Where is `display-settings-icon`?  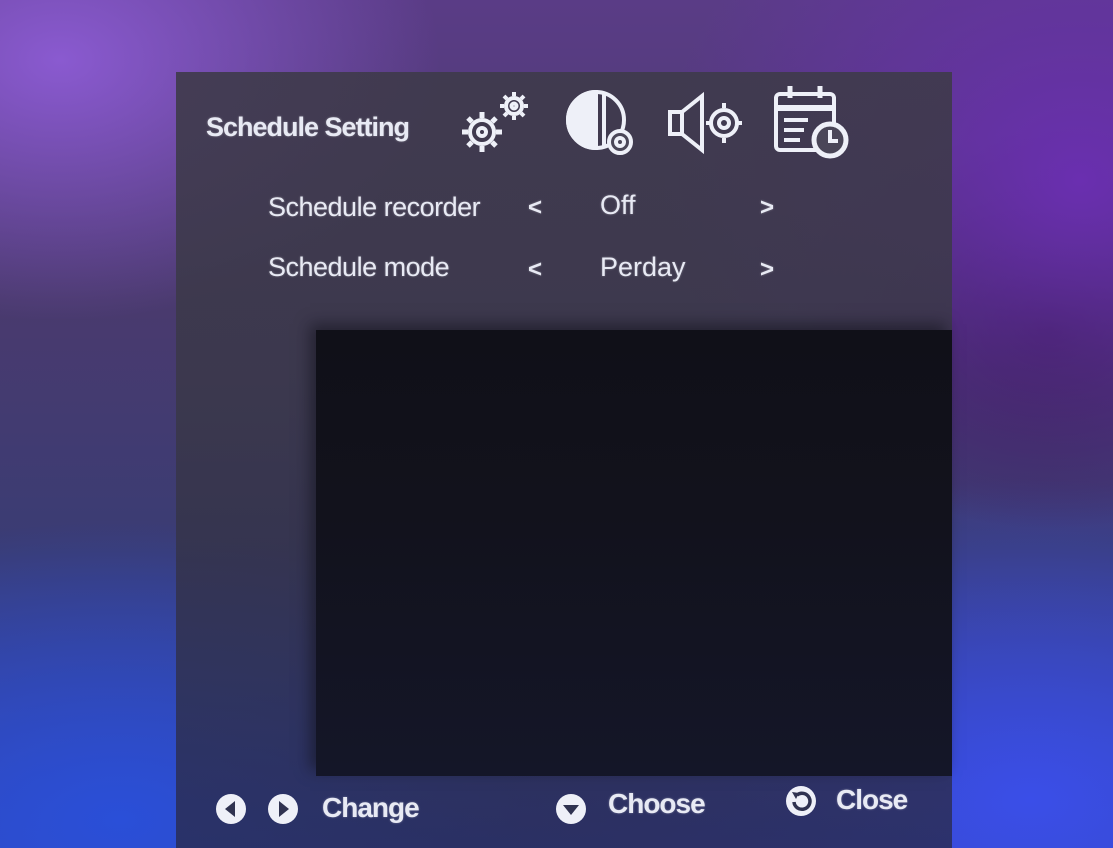
display-settings-icon is located at coordinates (601, 123).